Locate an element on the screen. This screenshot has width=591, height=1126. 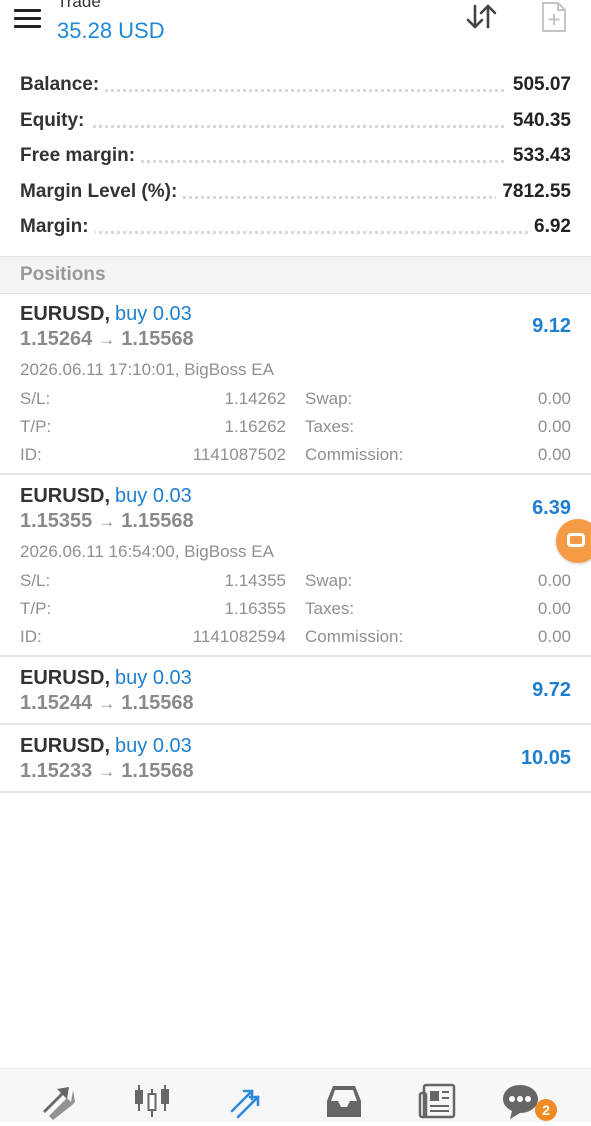
history-inbox-icon is located at coordinates (344, 1101).